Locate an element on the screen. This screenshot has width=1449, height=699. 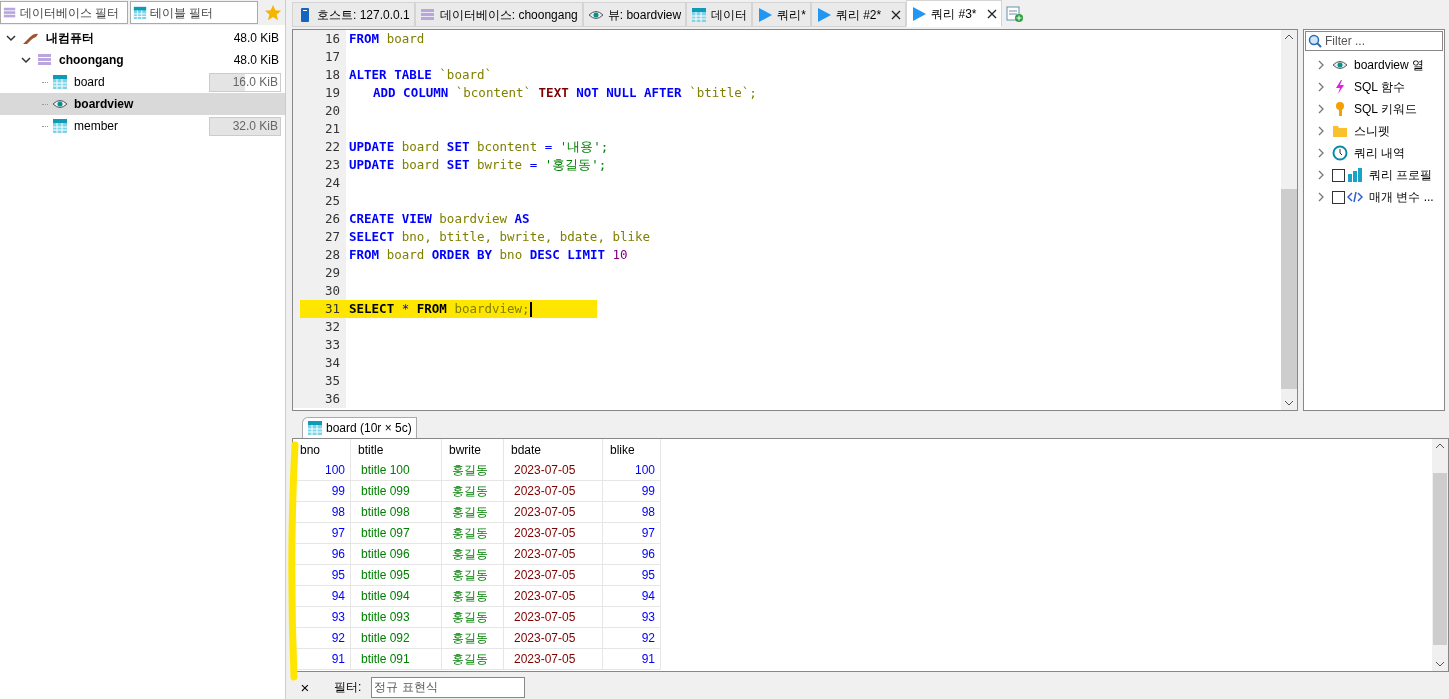
tree-item: board 16.0 KiB is located at coordinates (142, 82).